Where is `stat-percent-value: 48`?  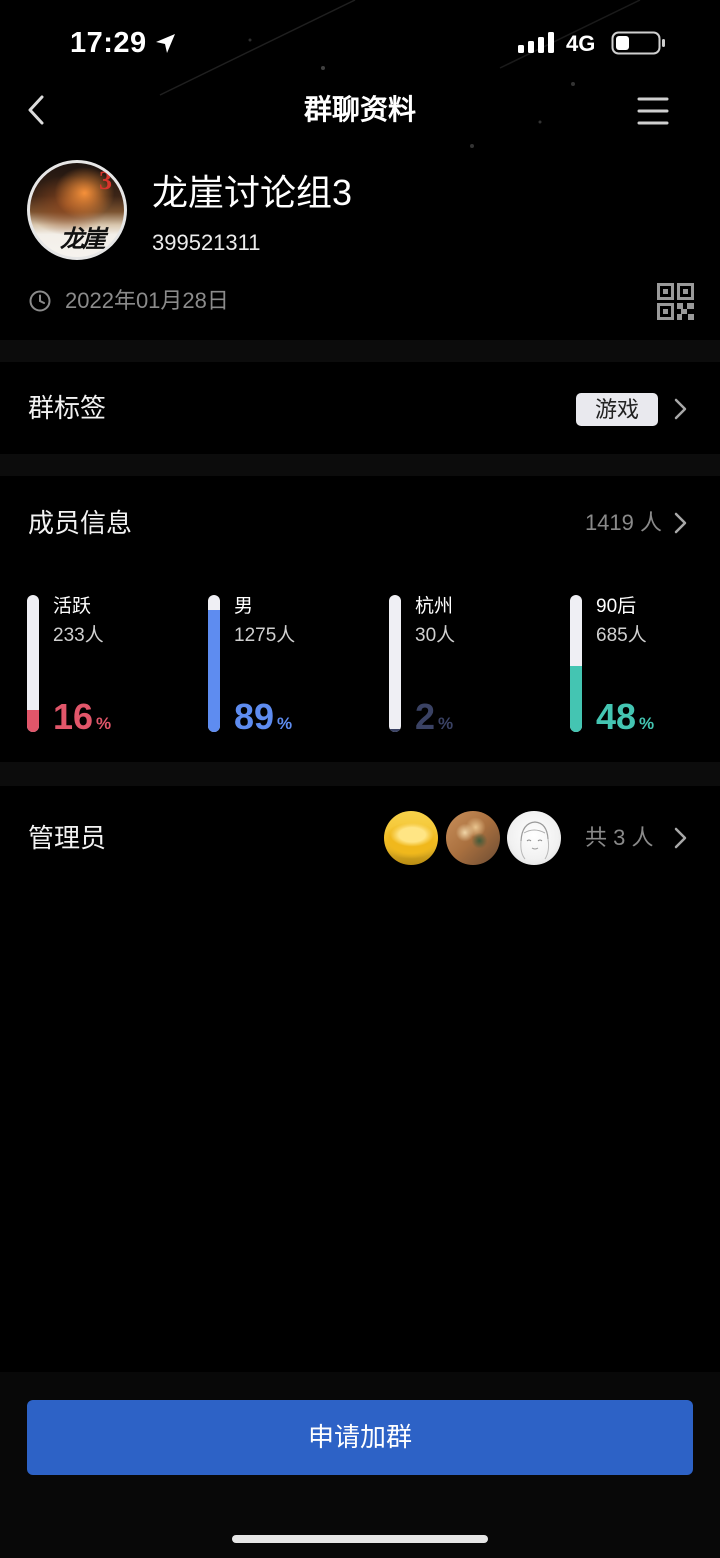 stat-percent-value: 48 is located at coordinates (616, 716).